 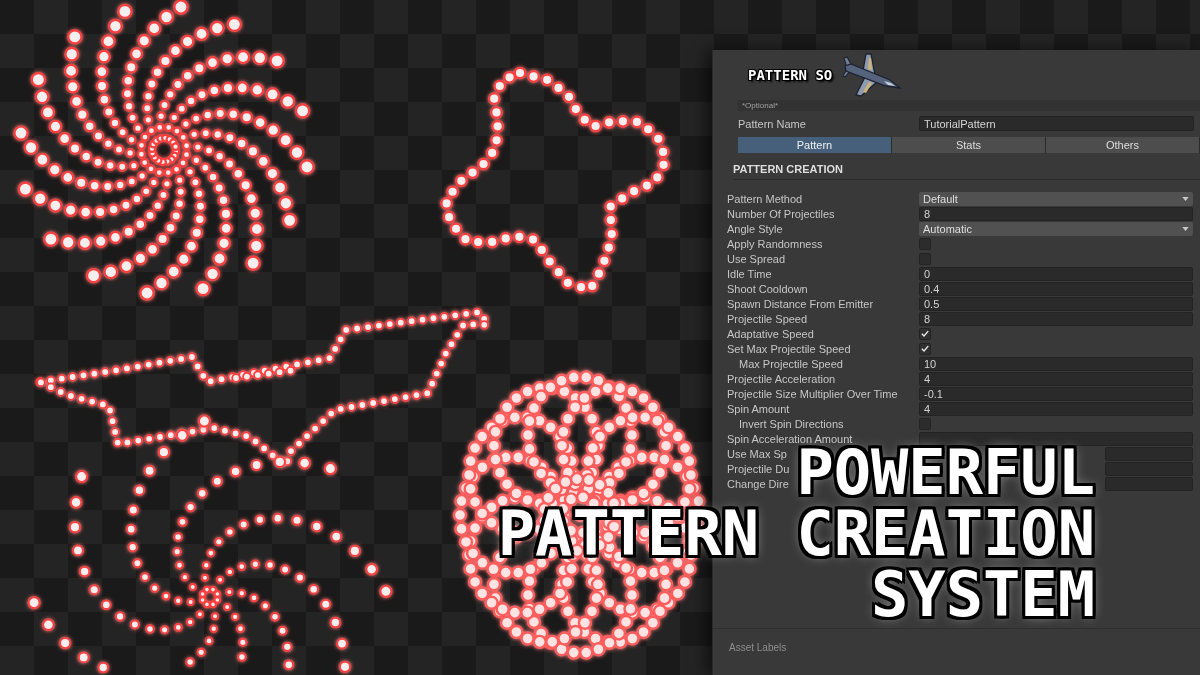 I want to click on dropdown: Default, so click(x=1056, y=198).